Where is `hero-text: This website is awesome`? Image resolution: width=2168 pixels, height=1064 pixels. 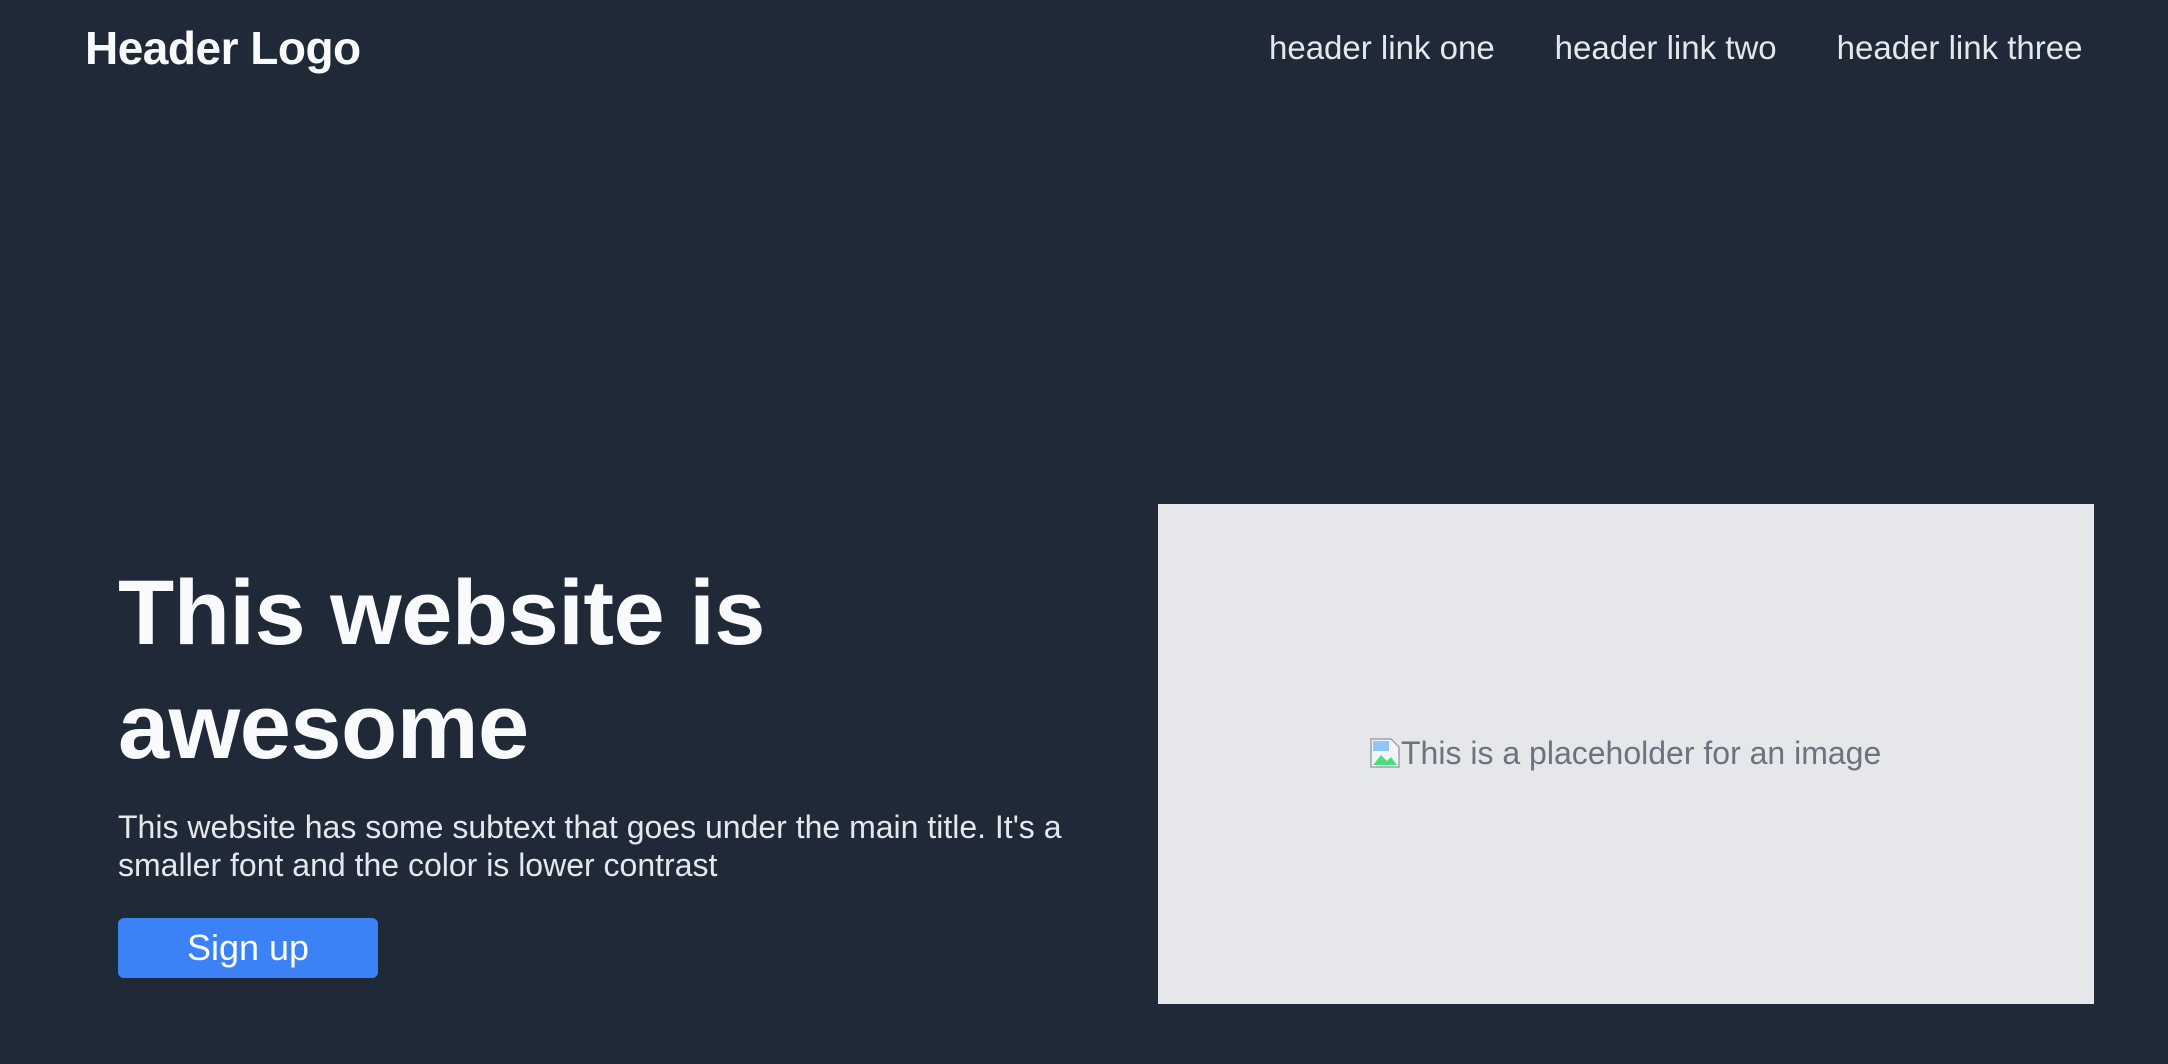
hero-text: This website is awesome is located at coordinates (618, 670).